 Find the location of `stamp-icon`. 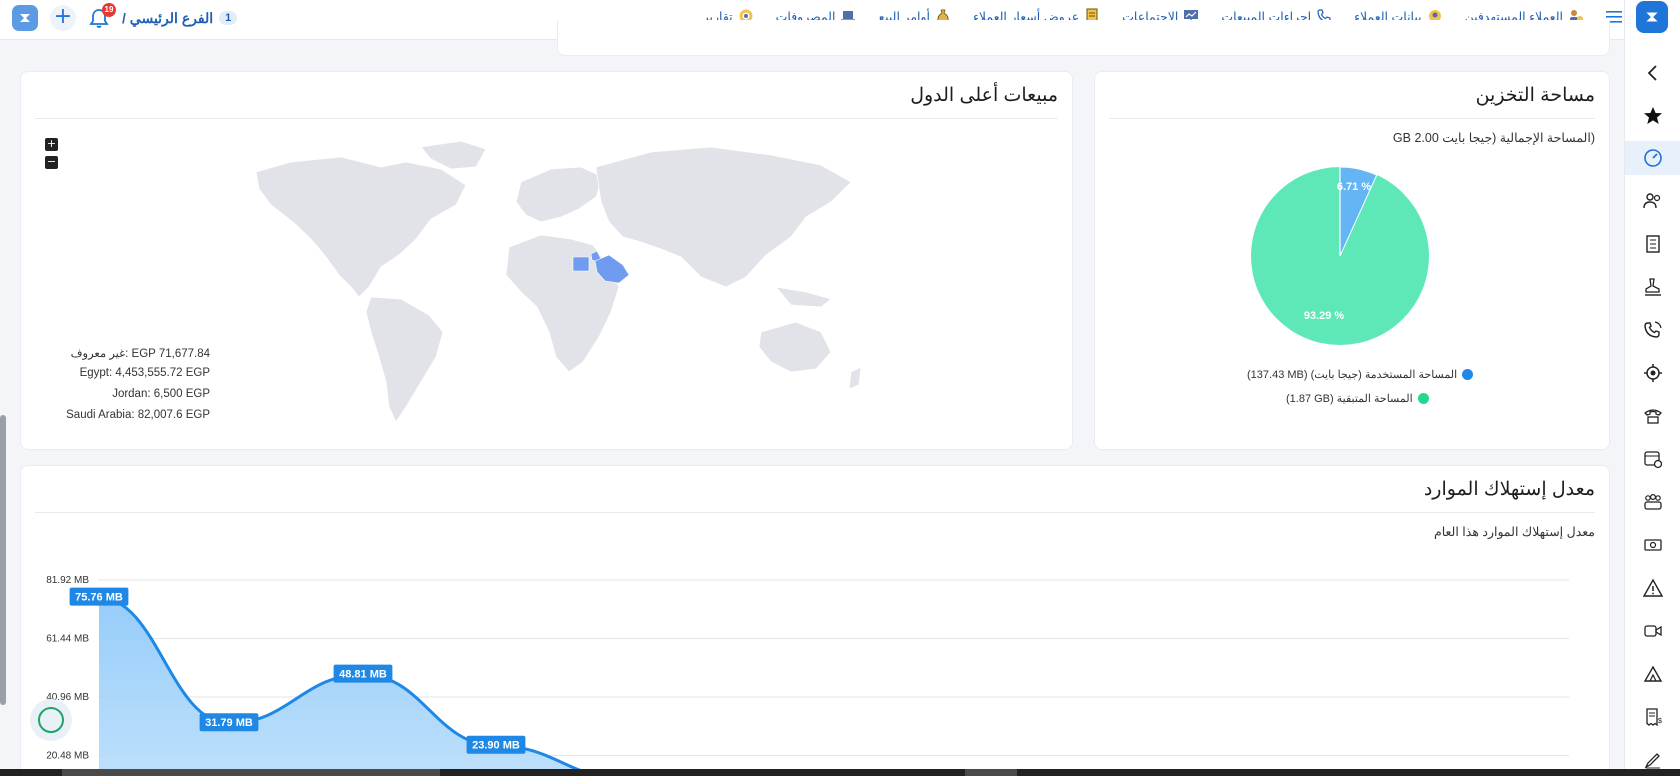

stamp-icon is located at coordinates (1653, 287).